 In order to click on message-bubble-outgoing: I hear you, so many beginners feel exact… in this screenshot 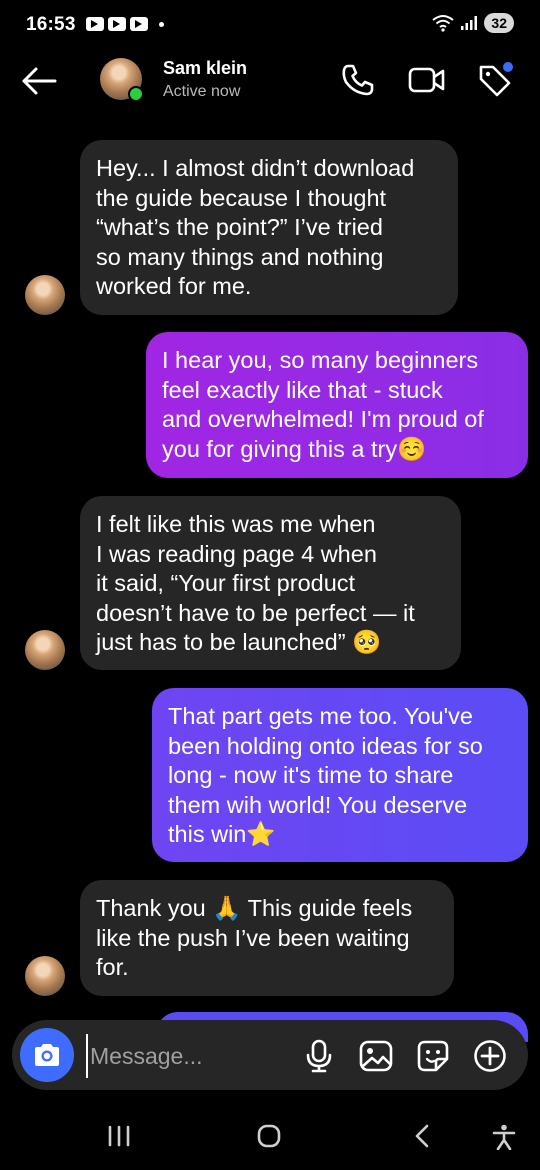, I will do `click(337, 405)`.